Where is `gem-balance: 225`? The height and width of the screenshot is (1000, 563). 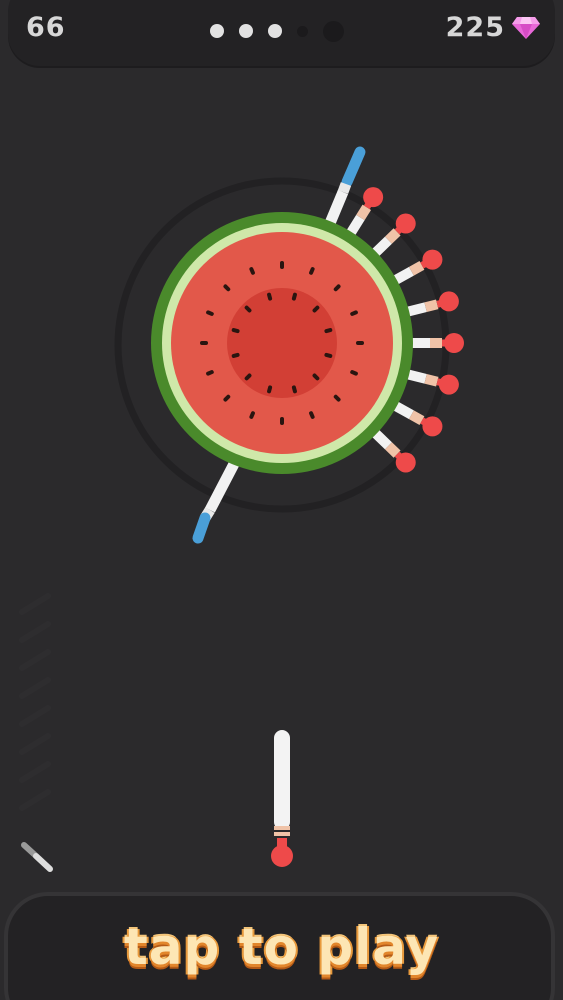 gem-balance: 225 is located at coordinates (493, 27).